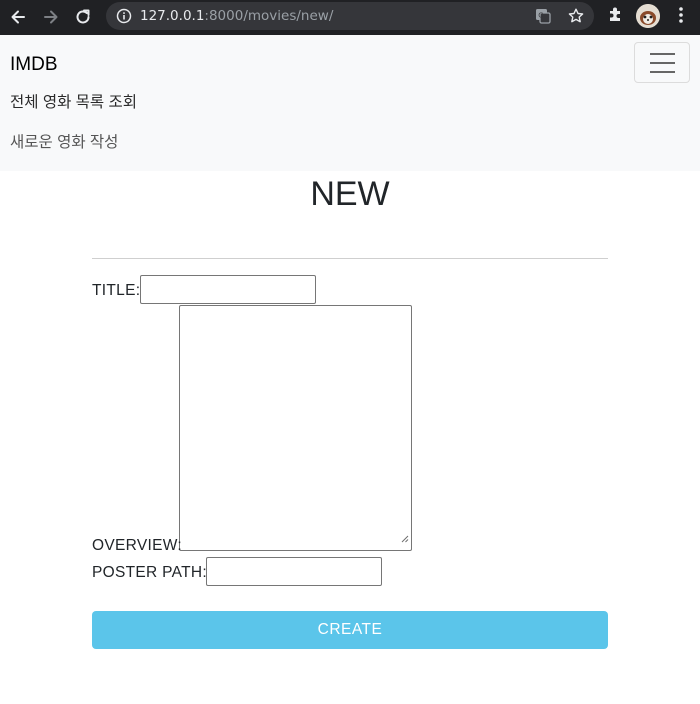 This screenshot has width=700, height=704. What do you see at coordinates (34, 65) in the screenshot?
I see `navbar-brand: IMDB` at bounding box center [34, 65].